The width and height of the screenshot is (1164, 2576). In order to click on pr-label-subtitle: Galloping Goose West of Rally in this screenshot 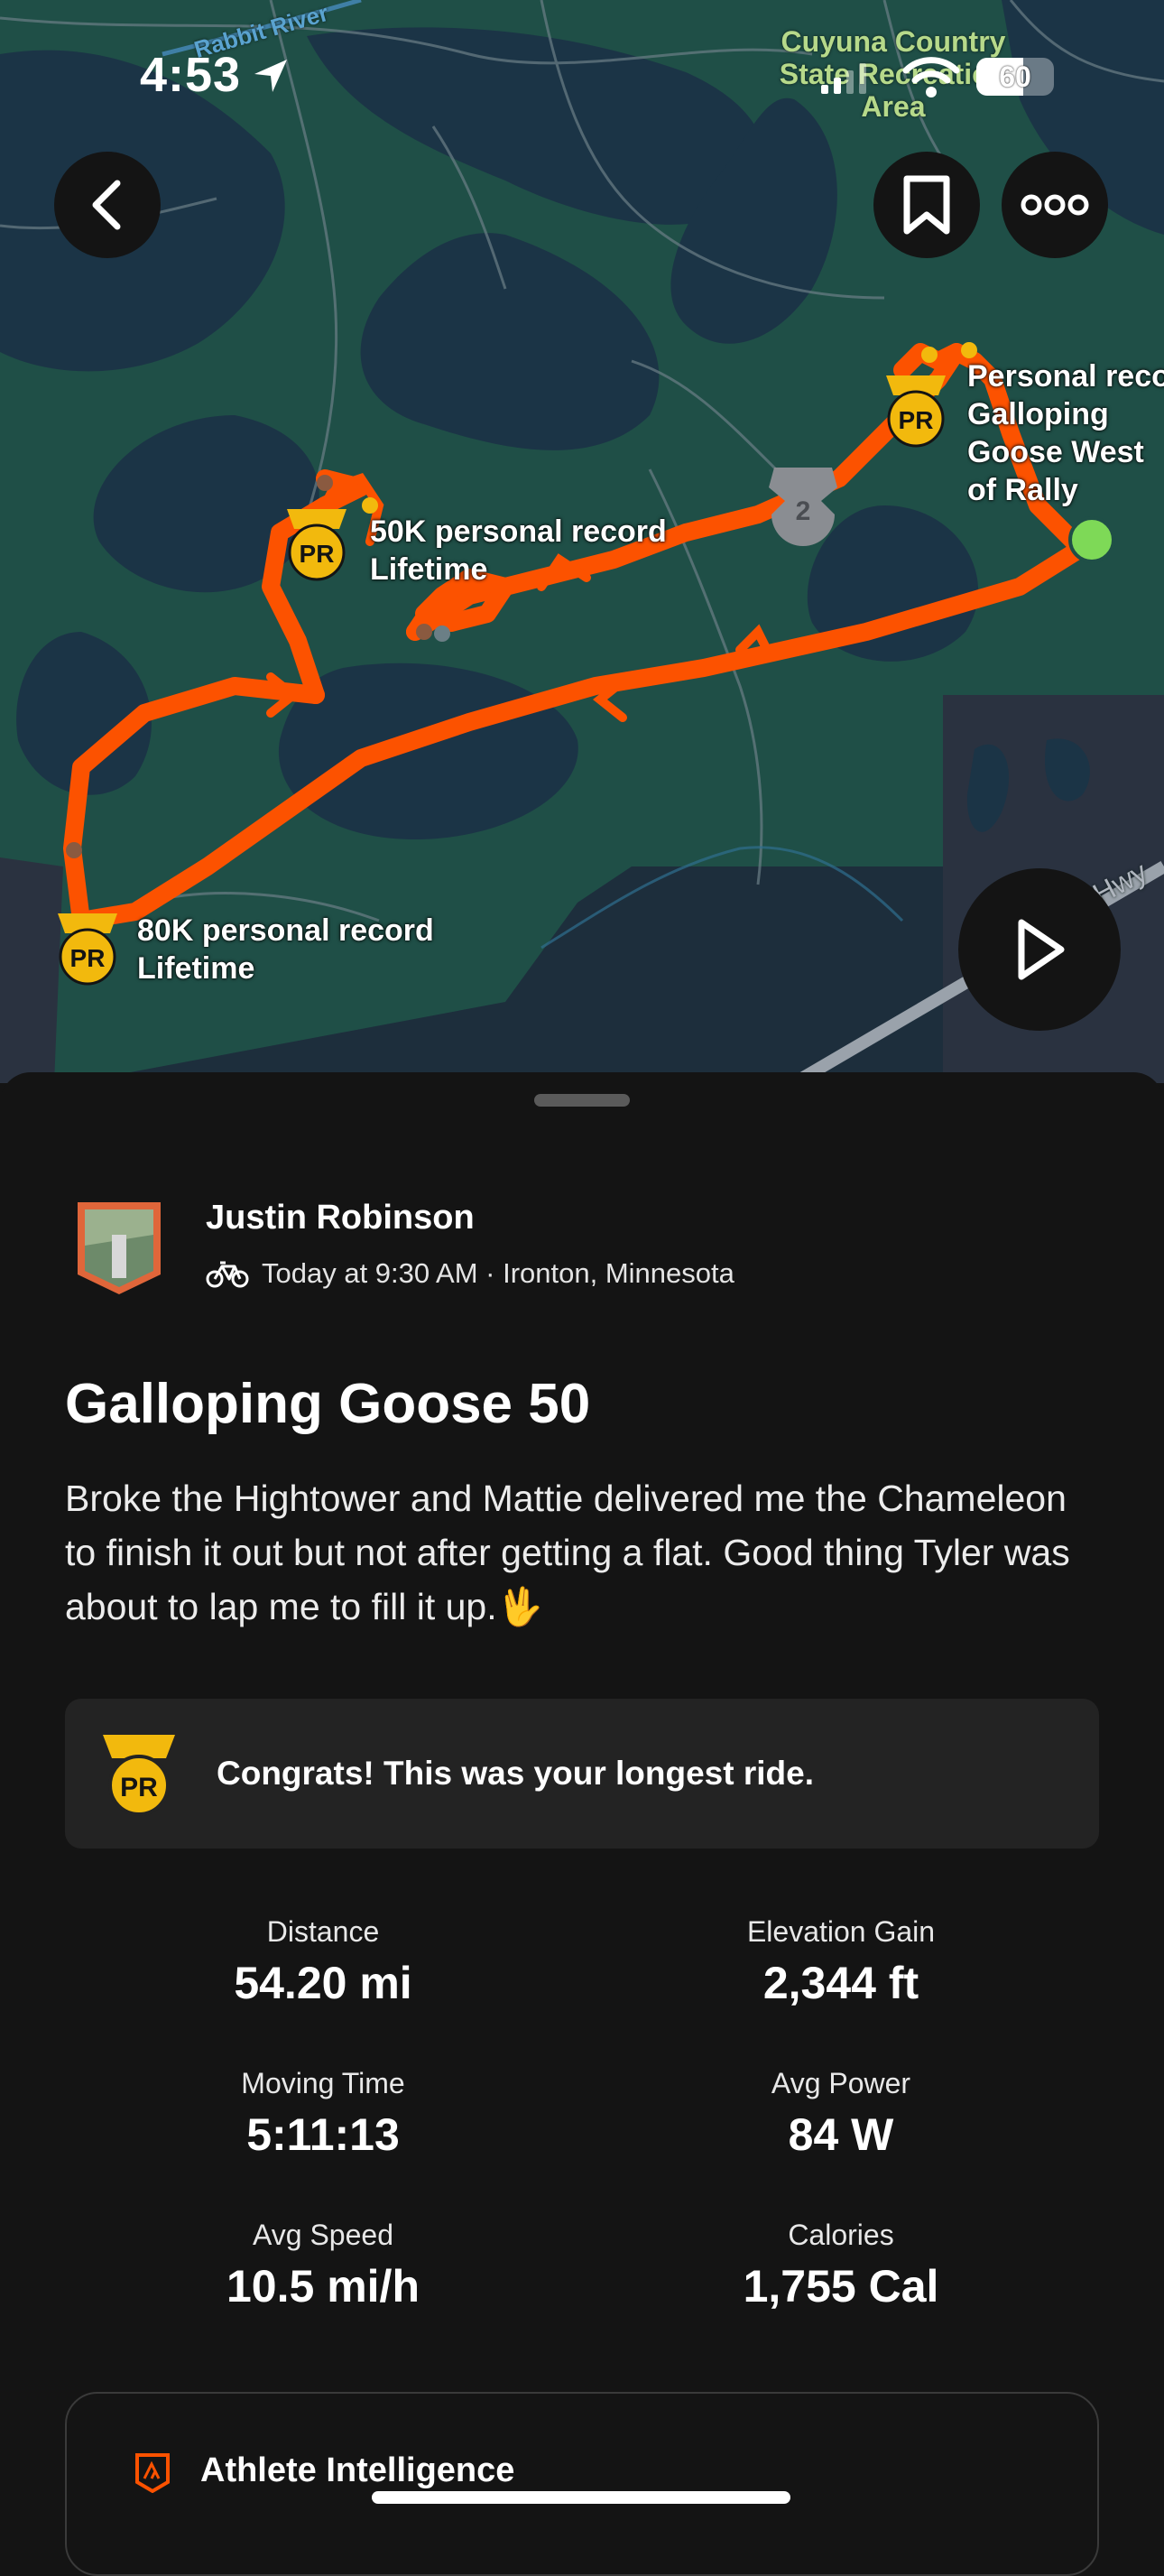, I will do `click(1055, 452)`.